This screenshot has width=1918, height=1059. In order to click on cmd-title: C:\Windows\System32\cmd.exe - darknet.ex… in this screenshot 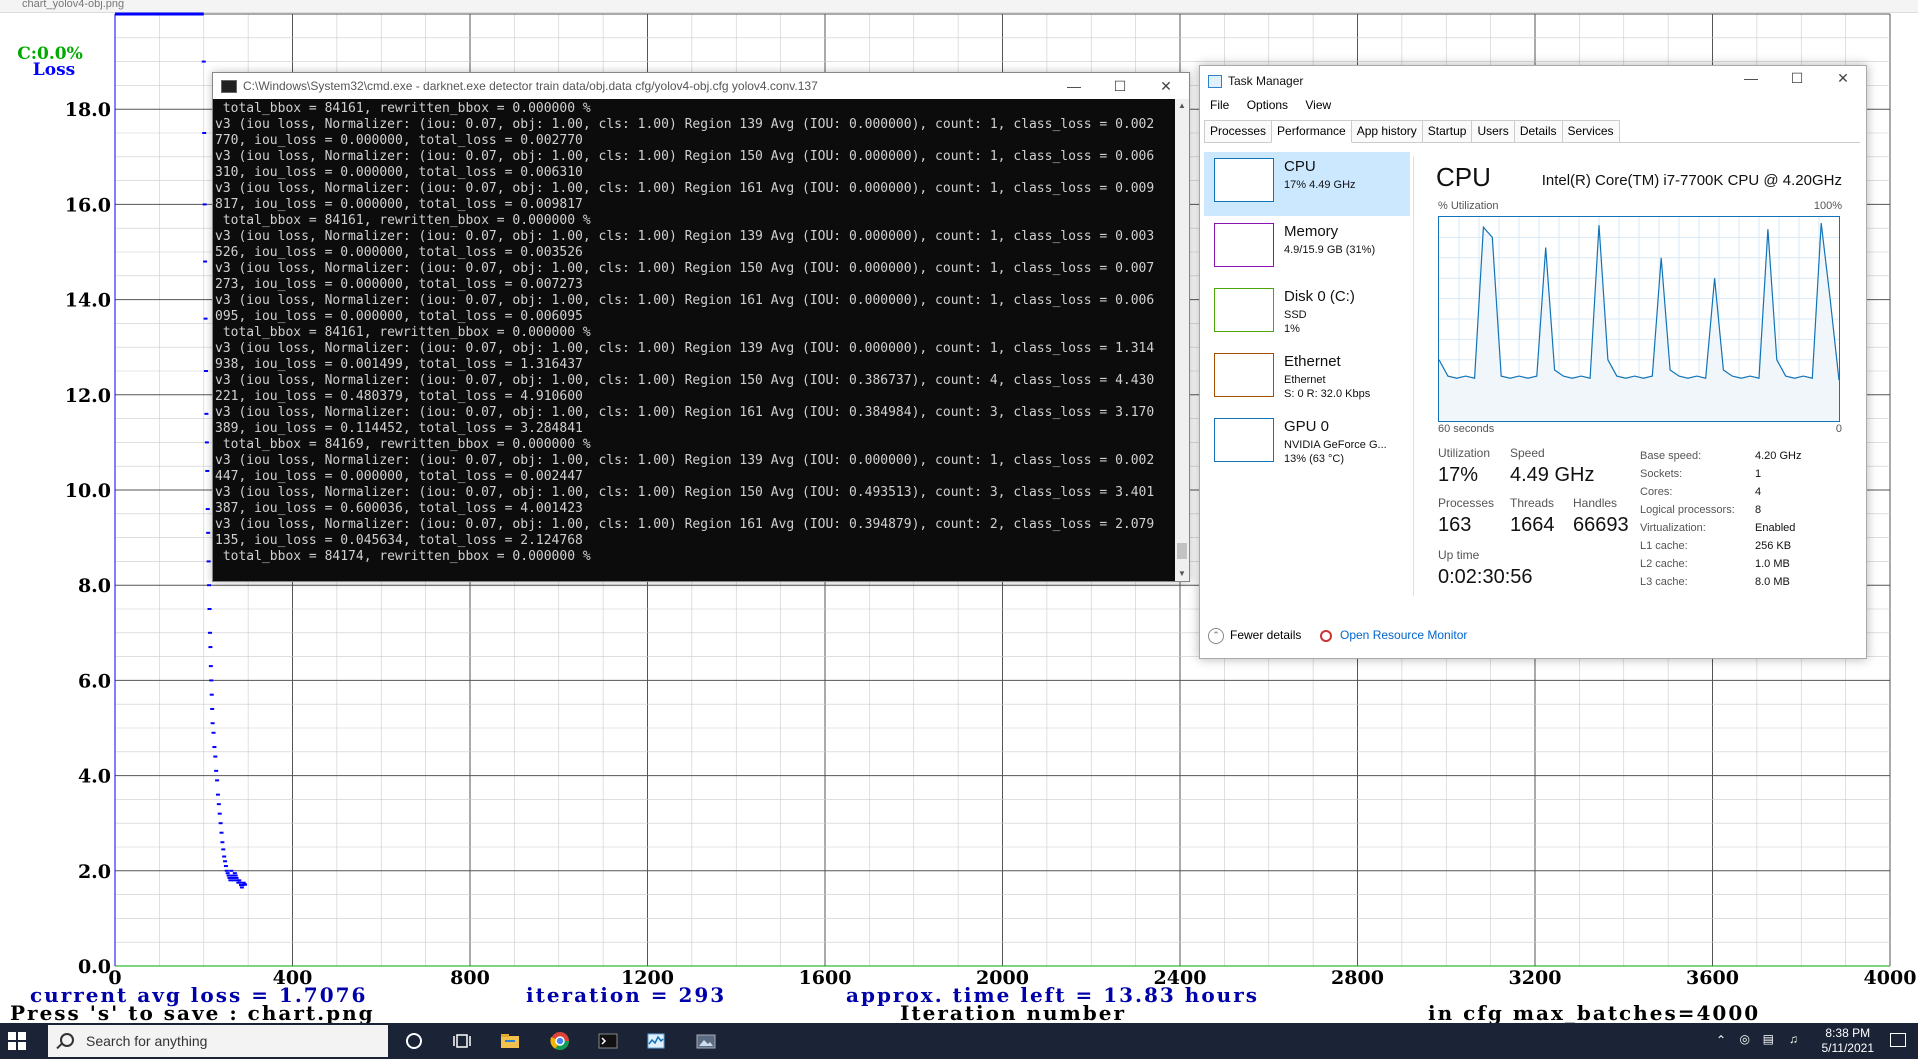, I will do `click(530, 86)`.